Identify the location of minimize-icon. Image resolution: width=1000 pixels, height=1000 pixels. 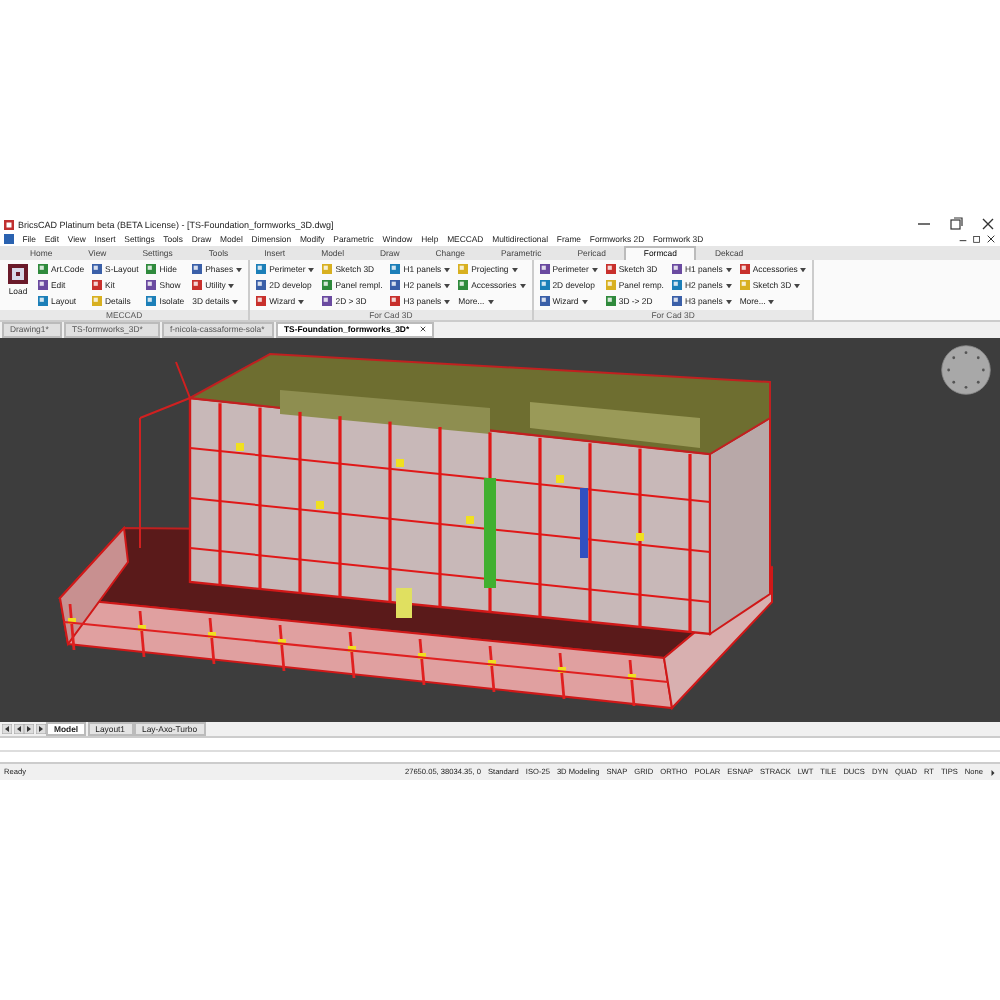
(963, 239).